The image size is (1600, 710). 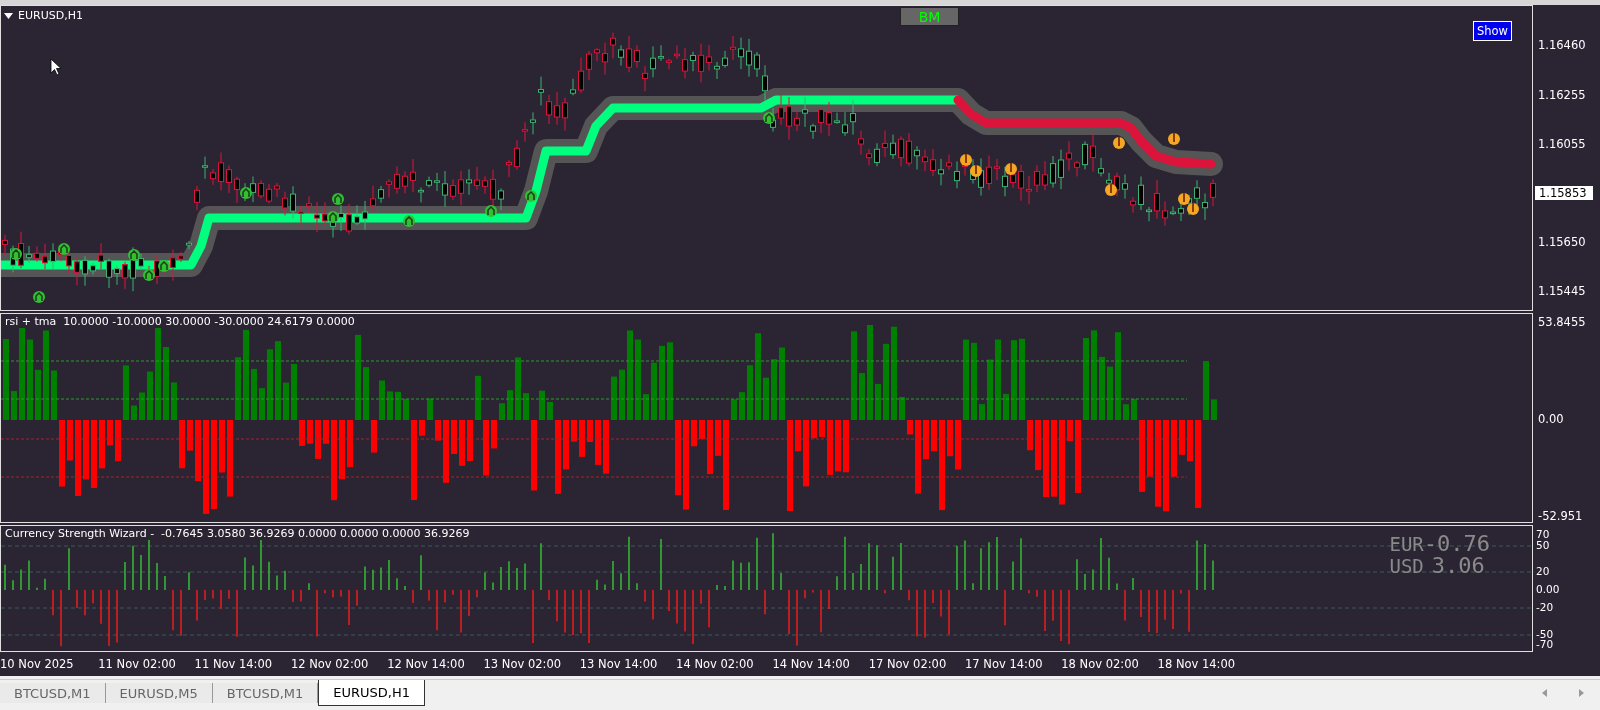 What do you see at coordinates (426, 664) in the screenshot?
I see `time-label: 12 Nov 14:00` at bounding box center [426, 664].